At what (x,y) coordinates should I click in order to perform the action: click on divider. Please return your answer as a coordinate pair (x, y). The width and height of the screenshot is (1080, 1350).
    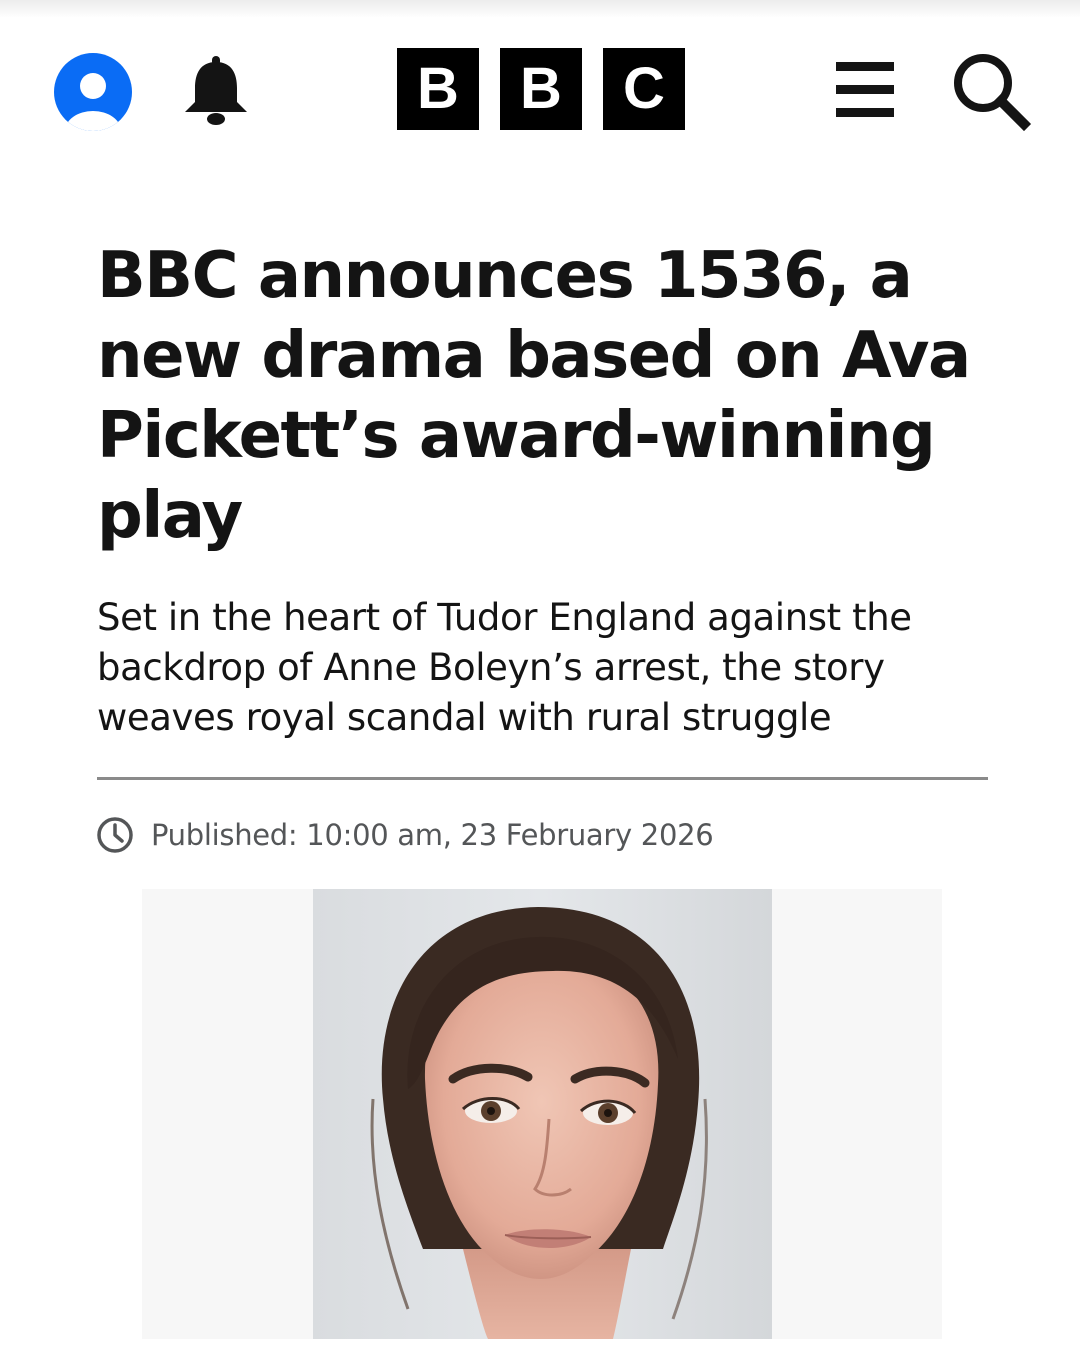
    Looking at the image, I should click on (542, 778).